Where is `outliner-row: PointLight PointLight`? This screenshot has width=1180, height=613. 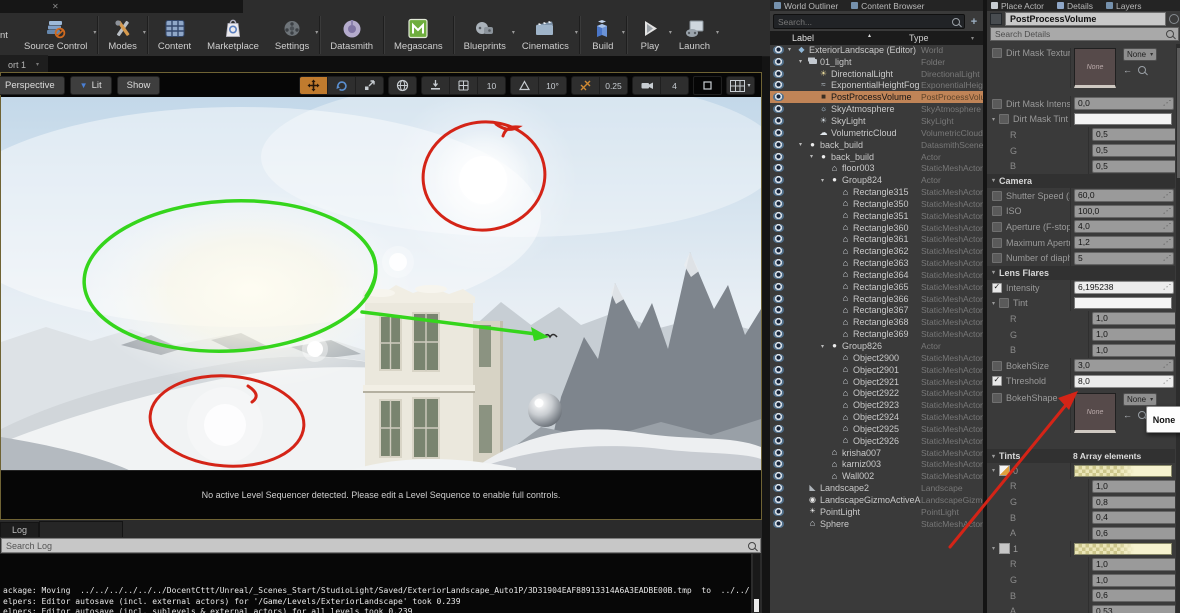 outliner-row: PointLight PointLight is located at coordinates (876, 512).